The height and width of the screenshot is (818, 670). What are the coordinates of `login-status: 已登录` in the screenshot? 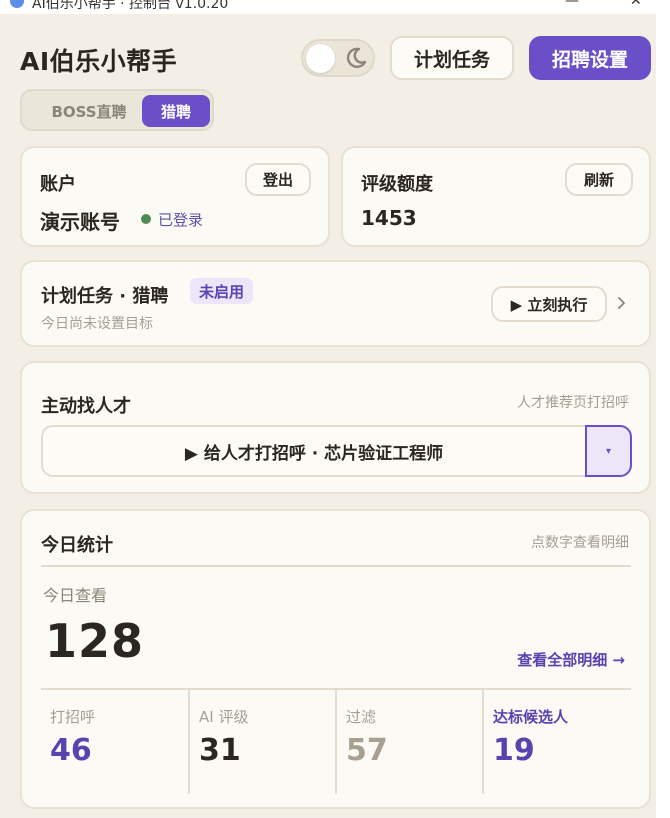 It's located at (181, 220).